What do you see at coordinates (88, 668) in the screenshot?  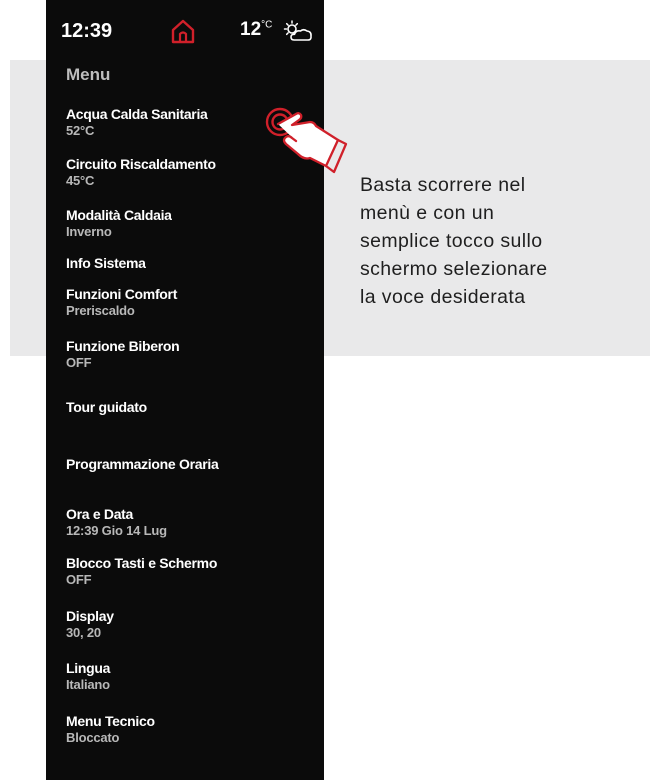 I see `menu-item-label: Lingua` at bounding box center [88, 668].